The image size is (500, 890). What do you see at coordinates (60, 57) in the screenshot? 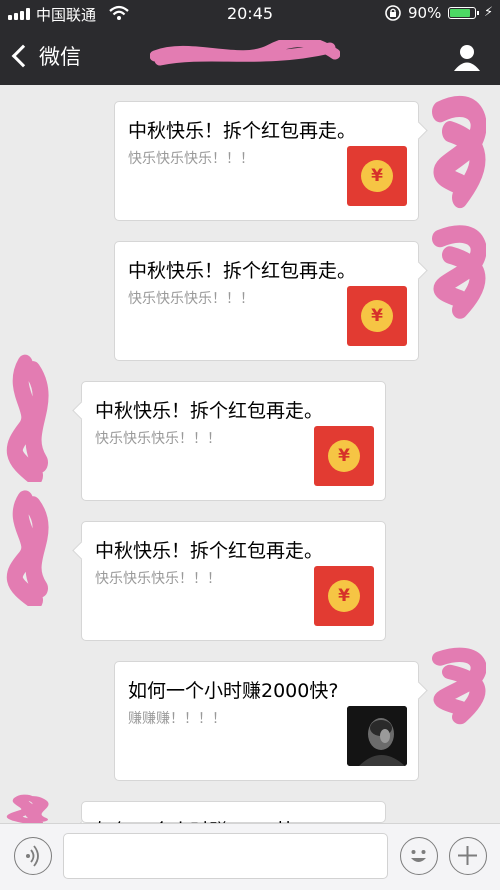
I see `back-label: 微信` at bounding box center [60, 57].